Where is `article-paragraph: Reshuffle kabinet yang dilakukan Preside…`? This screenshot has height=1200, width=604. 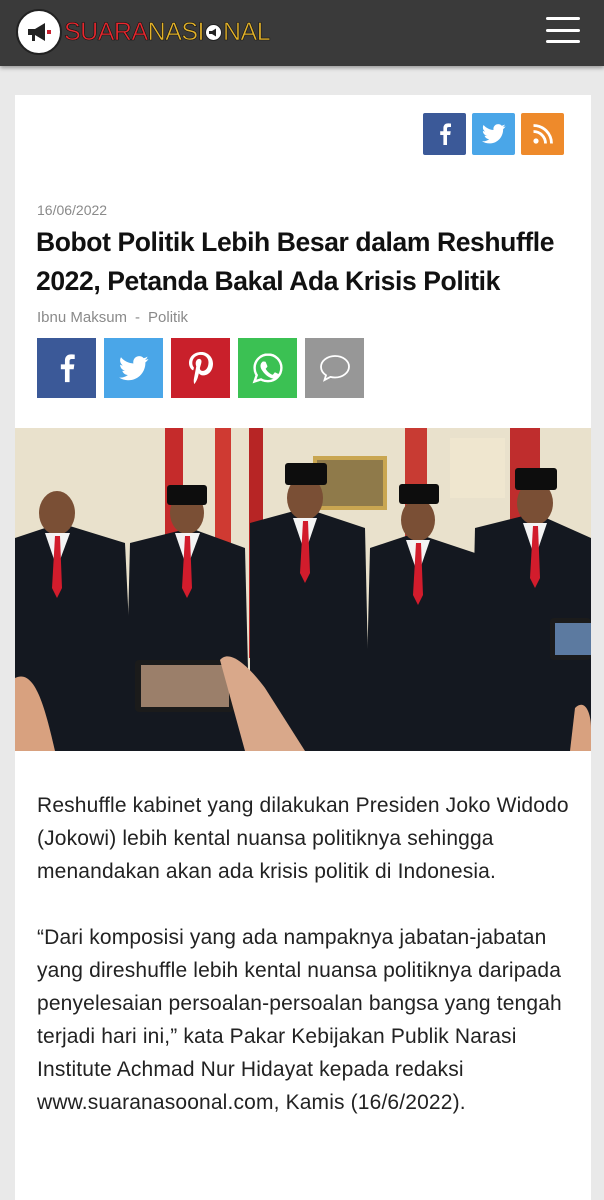
article-paragraph: Reshuffle kabinet yang dilakukan Preside… is located at coordinates (303, 838).